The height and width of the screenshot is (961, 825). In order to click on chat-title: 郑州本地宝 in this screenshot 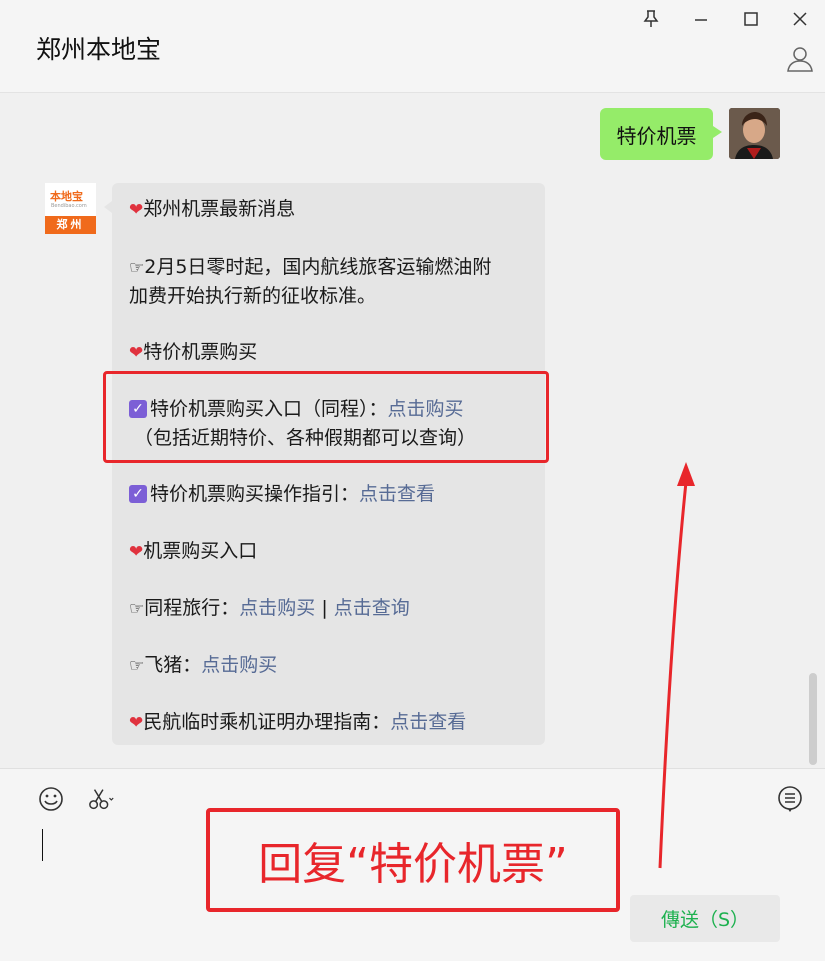, I will do `click(99, 49)`.